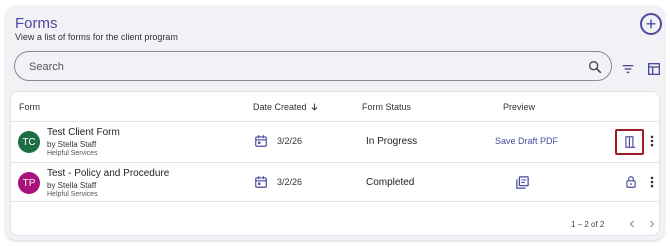 The image size is (670, 246). I want to click on column-header-preview: Preview, so click(519, 107).